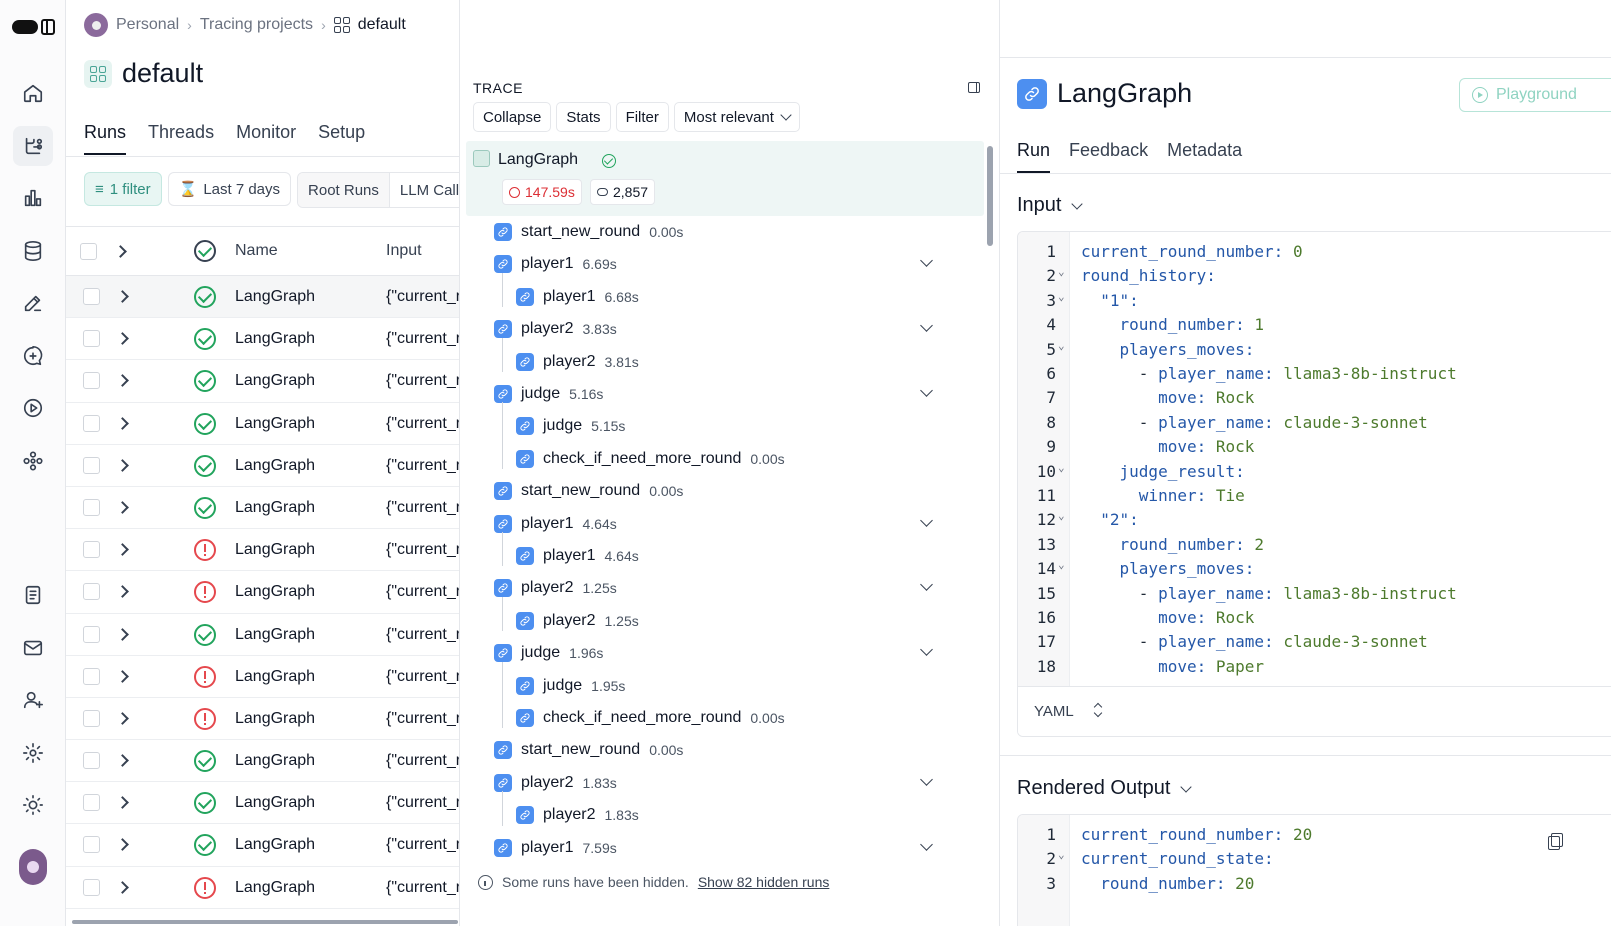 This screenshot has height=926, width=1611. I want to click on tab-monitor: Monitor, so click(266, 138).